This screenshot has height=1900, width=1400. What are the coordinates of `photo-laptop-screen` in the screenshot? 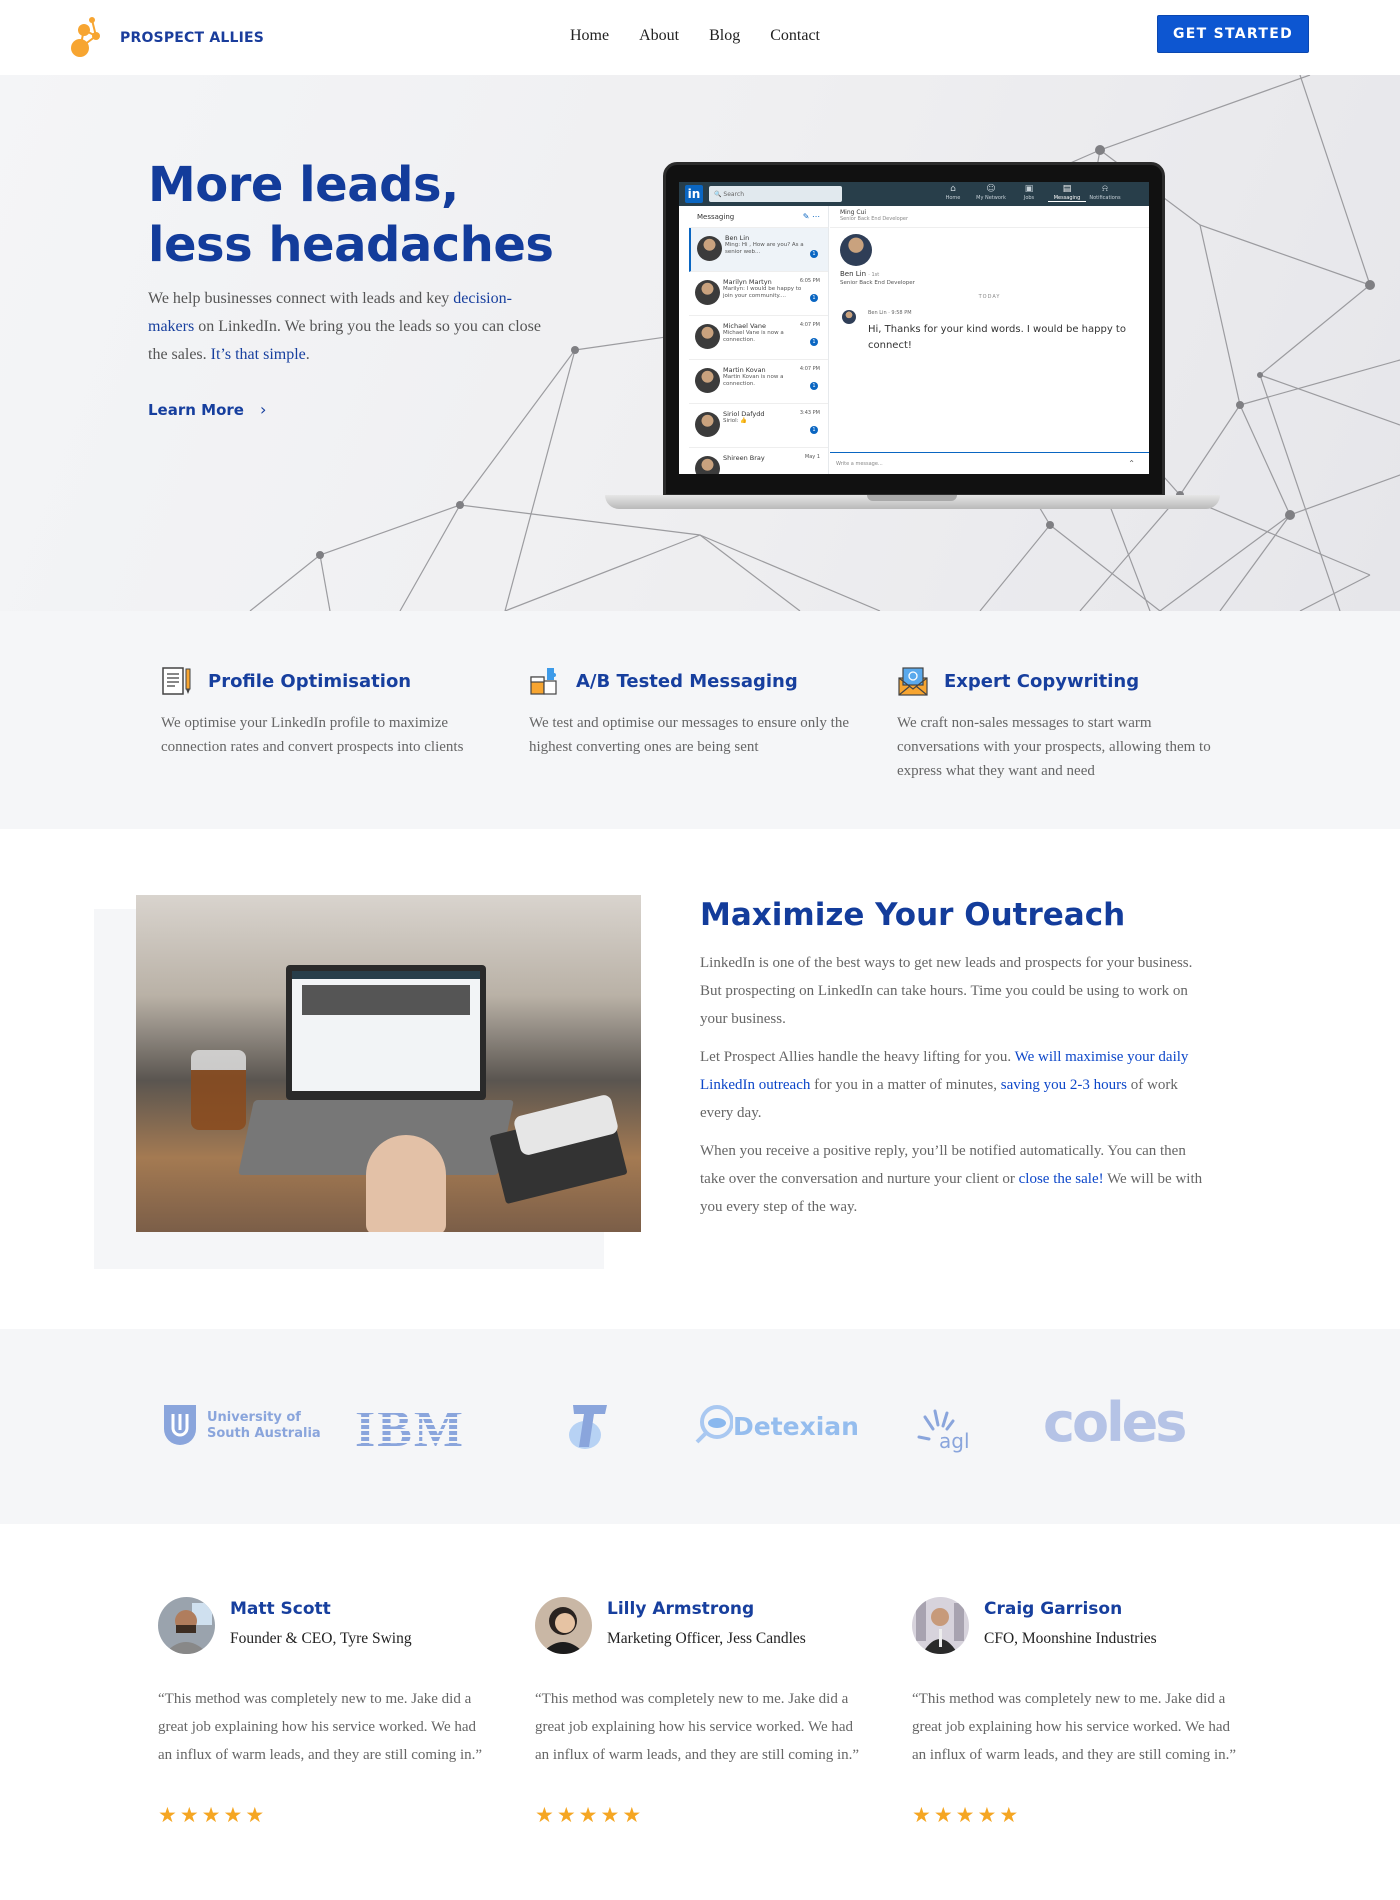 It's located at (386, 1031).